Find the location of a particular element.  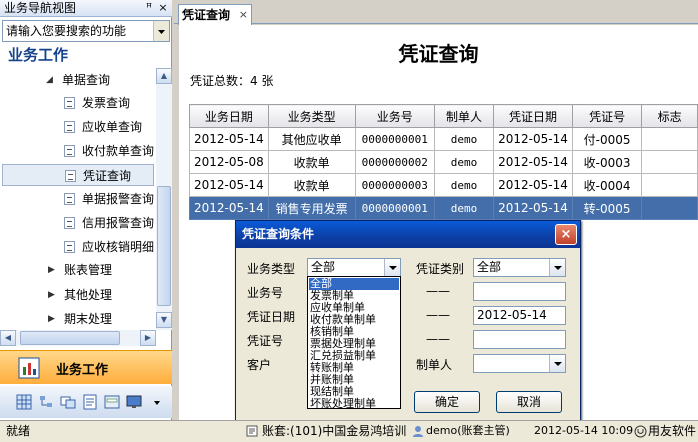

nav-tree-label: 期末处理 is located at coordinates (88, 319).